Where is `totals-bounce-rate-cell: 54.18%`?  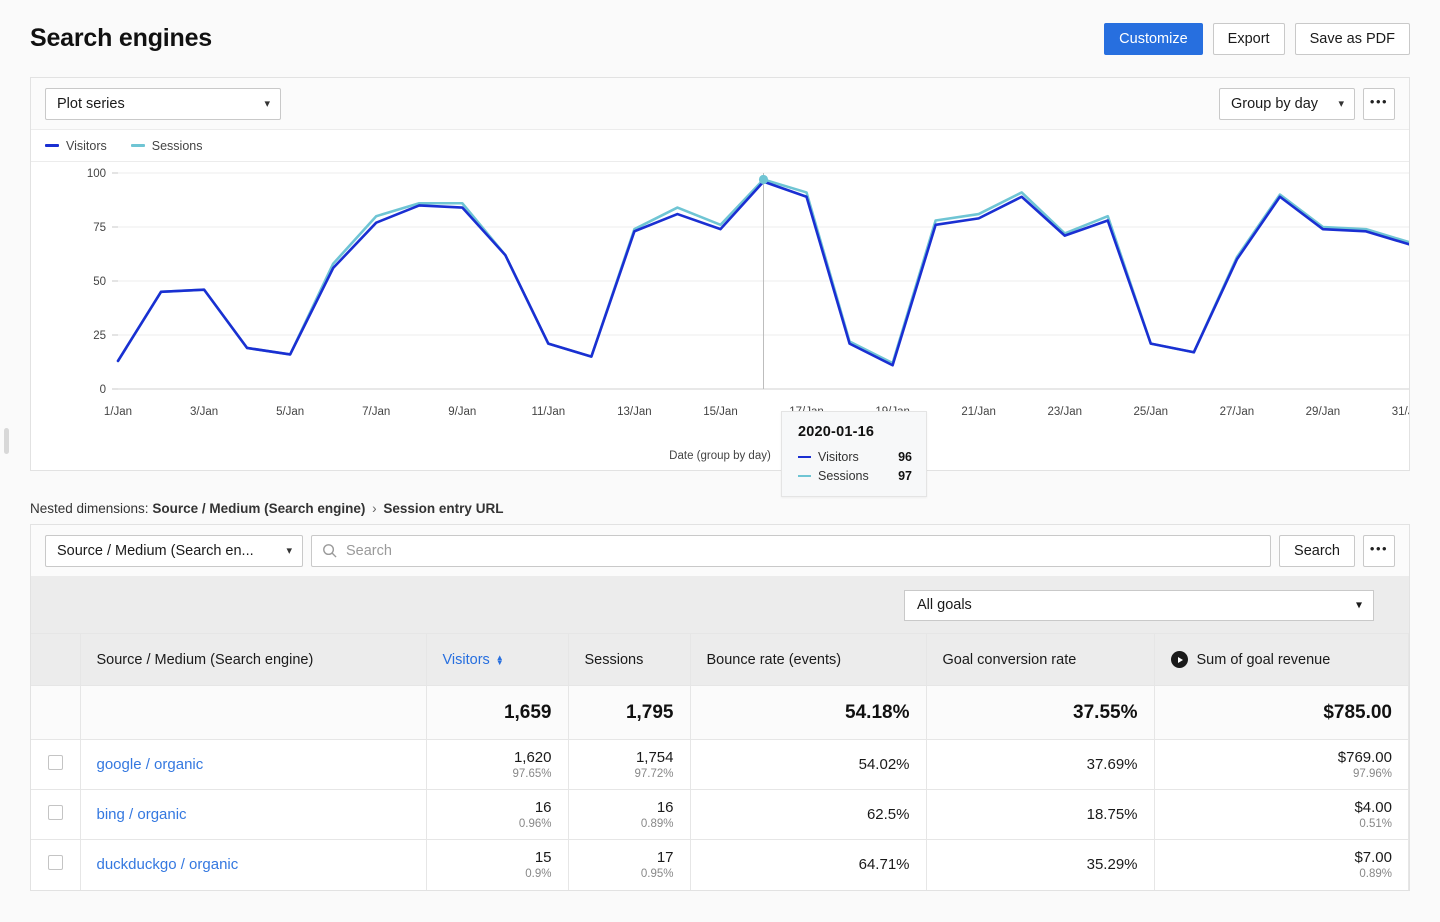
totals-bounce-rate-cell: 54.18% is located at coordinates (808, 712).